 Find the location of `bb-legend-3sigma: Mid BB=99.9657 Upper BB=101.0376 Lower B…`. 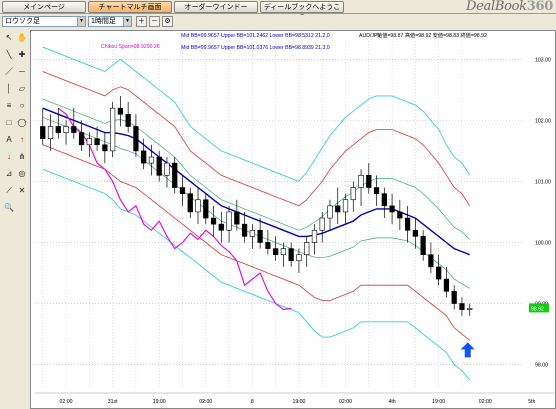

bb-legend-3sigma: Mid BB=99.9657 Upper BB=101.0376 Lower B… is located at coordinates (255, 48).